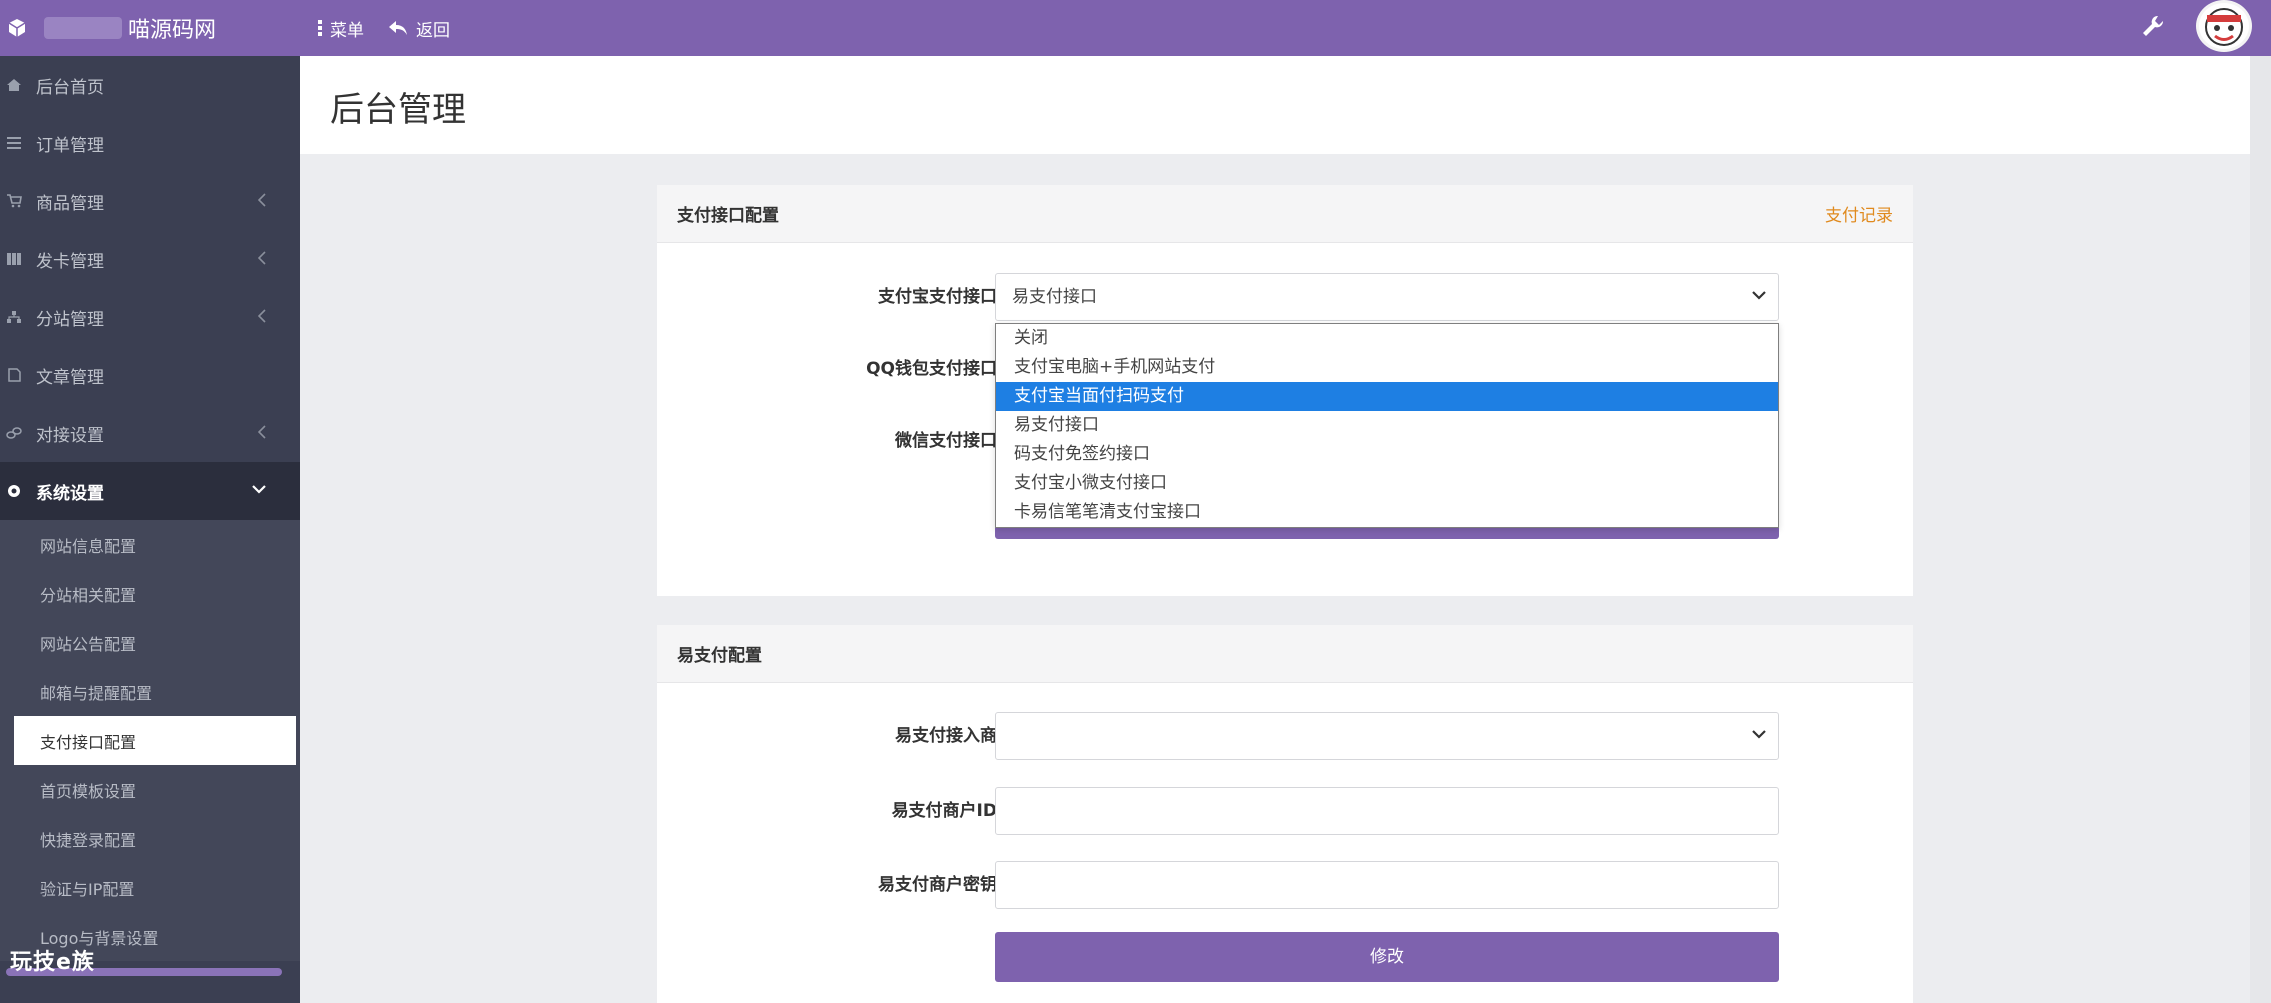 This screenshot has height=1003, width=2271. I want to click on home-icon, so click(14, 85).